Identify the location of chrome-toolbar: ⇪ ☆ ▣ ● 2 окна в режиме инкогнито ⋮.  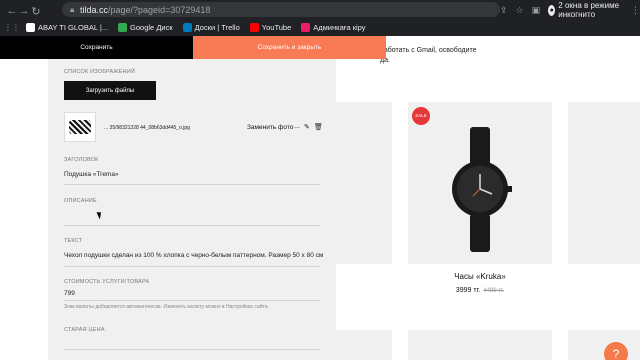
(570, 10).